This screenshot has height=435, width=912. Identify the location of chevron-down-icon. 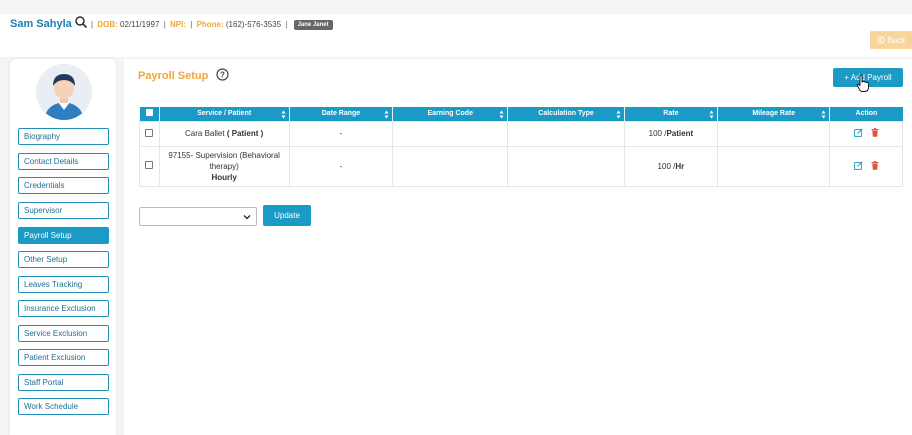
(247, 217).